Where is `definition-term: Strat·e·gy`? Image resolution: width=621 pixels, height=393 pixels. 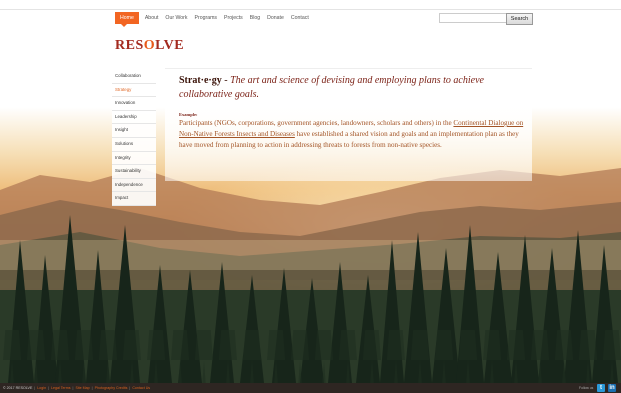
definition-term: Strat·e·gy is located at coordinates (200, 80).